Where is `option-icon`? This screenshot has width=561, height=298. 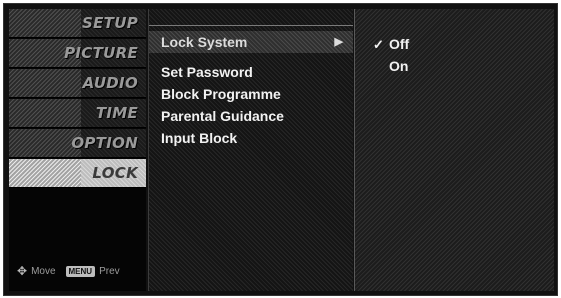 option-icon is located at coordinates (45, 143).